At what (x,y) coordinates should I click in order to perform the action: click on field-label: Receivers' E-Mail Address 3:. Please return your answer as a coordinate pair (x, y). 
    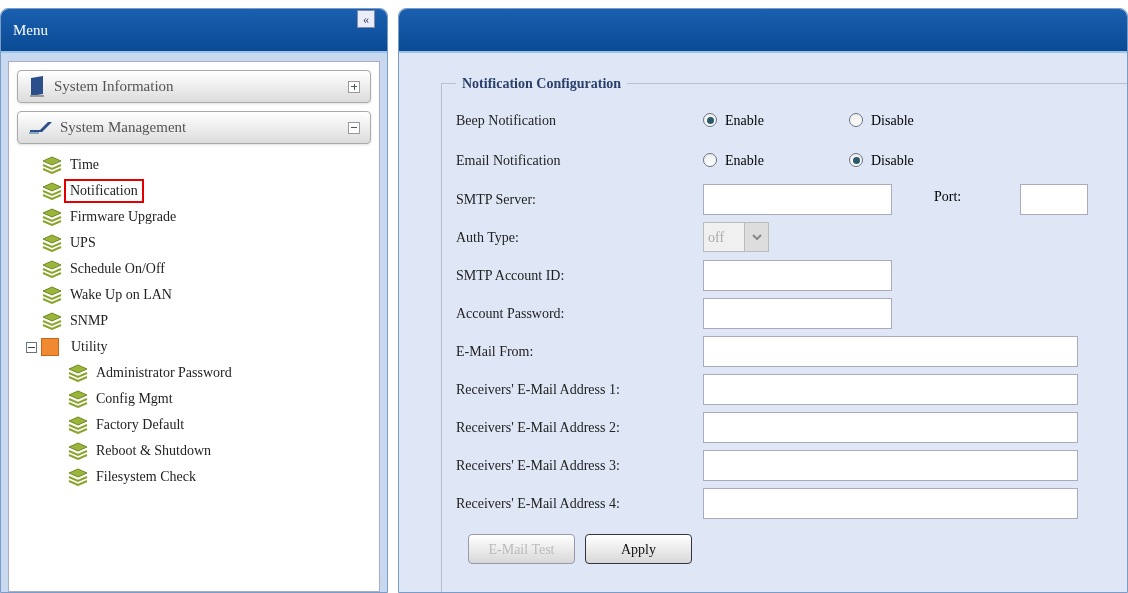
    Looking at the image, I should click on (538, 465).